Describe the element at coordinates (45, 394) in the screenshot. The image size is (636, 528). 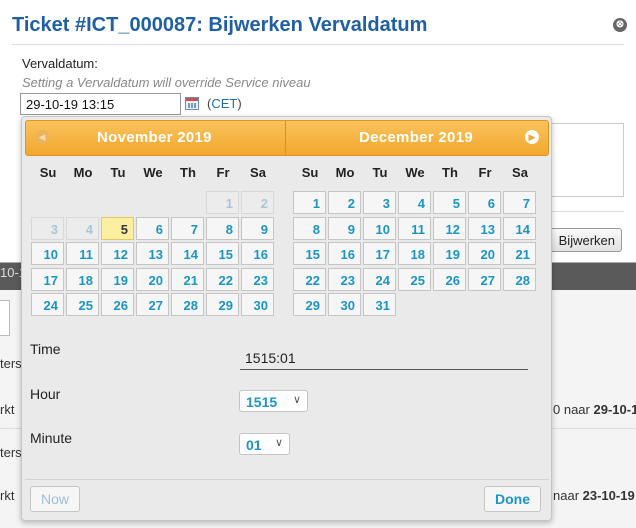
I see `hour-label: Hour` at that location.